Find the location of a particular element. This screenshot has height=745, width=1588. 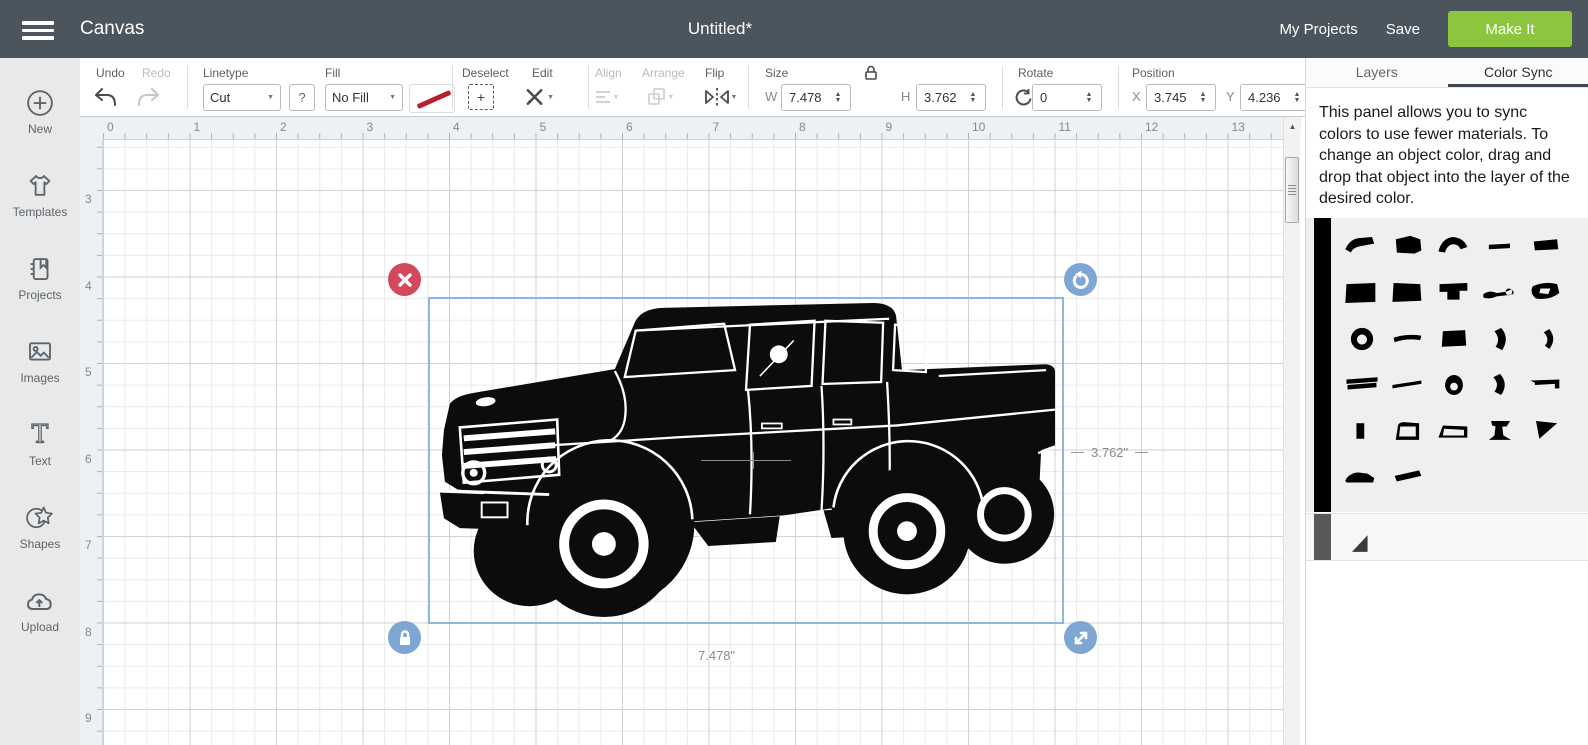

ruler-number: 4 is located at coordinates (456, 127).